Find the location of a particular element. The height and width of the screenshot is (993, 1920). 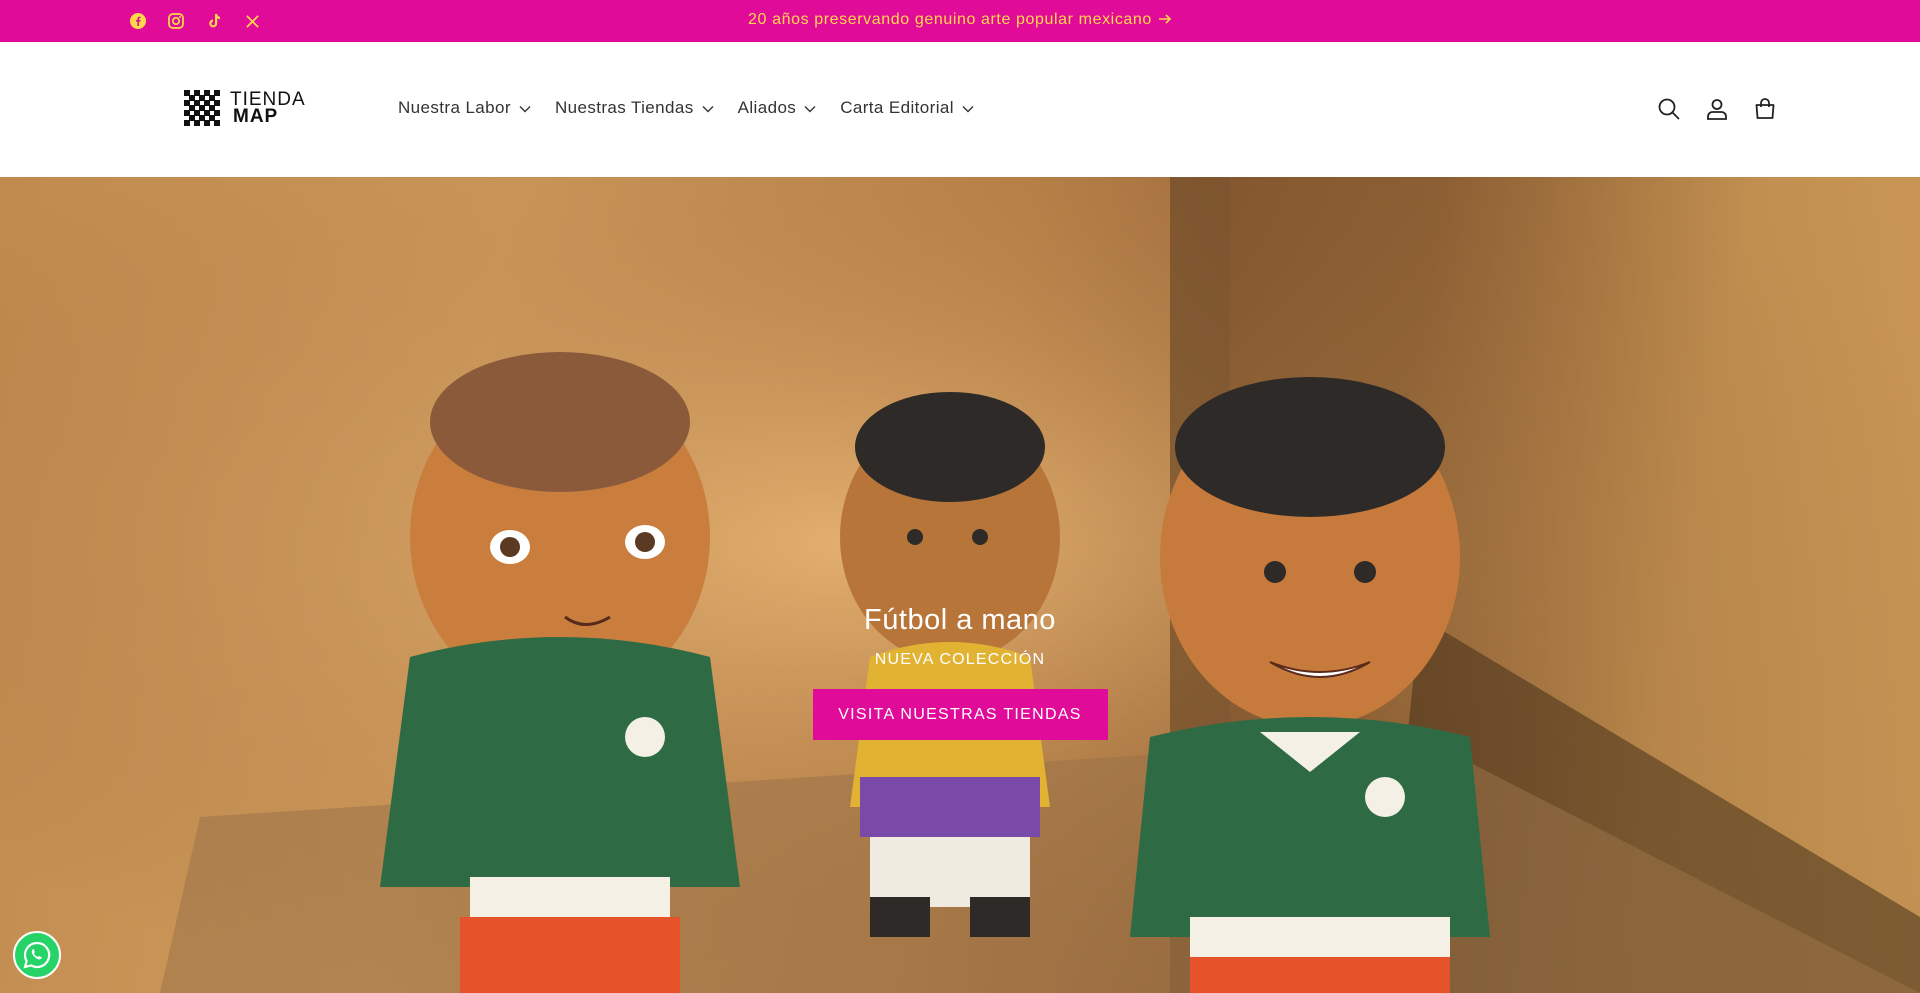

nav-item-nuestras-tiendas: Nuestras Tiendas is located at coordinates (634, 108).